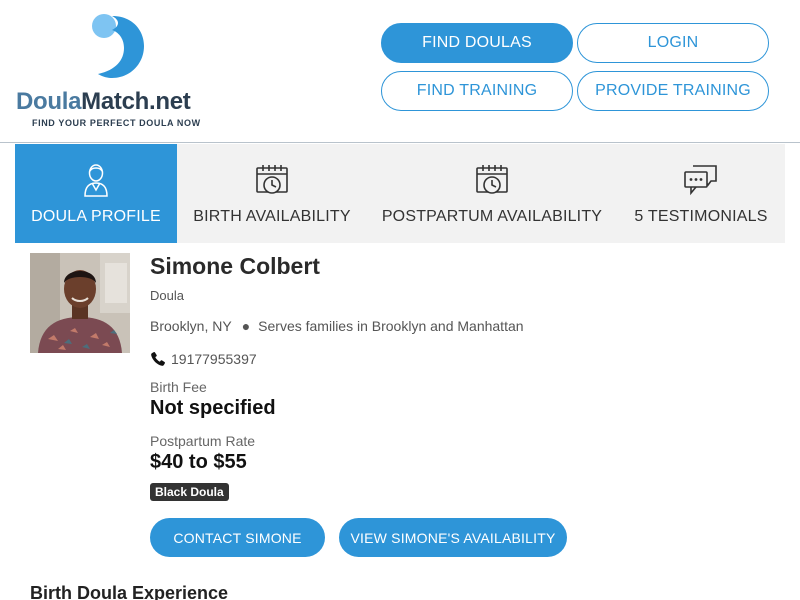 The width and height of the screenshot is (800, 600). Describe the element at coordinates (453, 537) in the screenshot. I see `view-availability-button: VIEW SIMONE'S AVAILABILITY` at that location.